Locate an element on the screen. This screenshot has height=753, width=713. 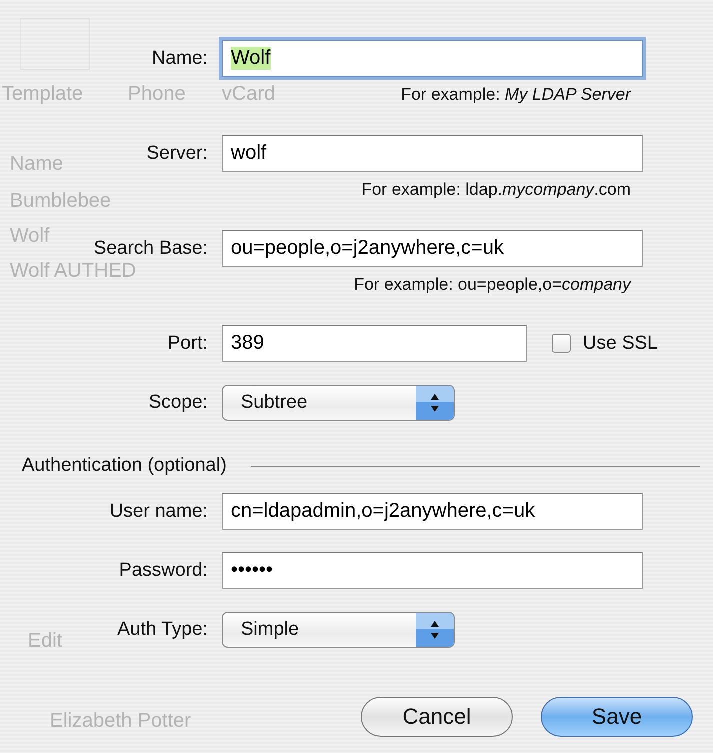
example-hint: For example: My LDAP Server is located at coordinates (516, 94).